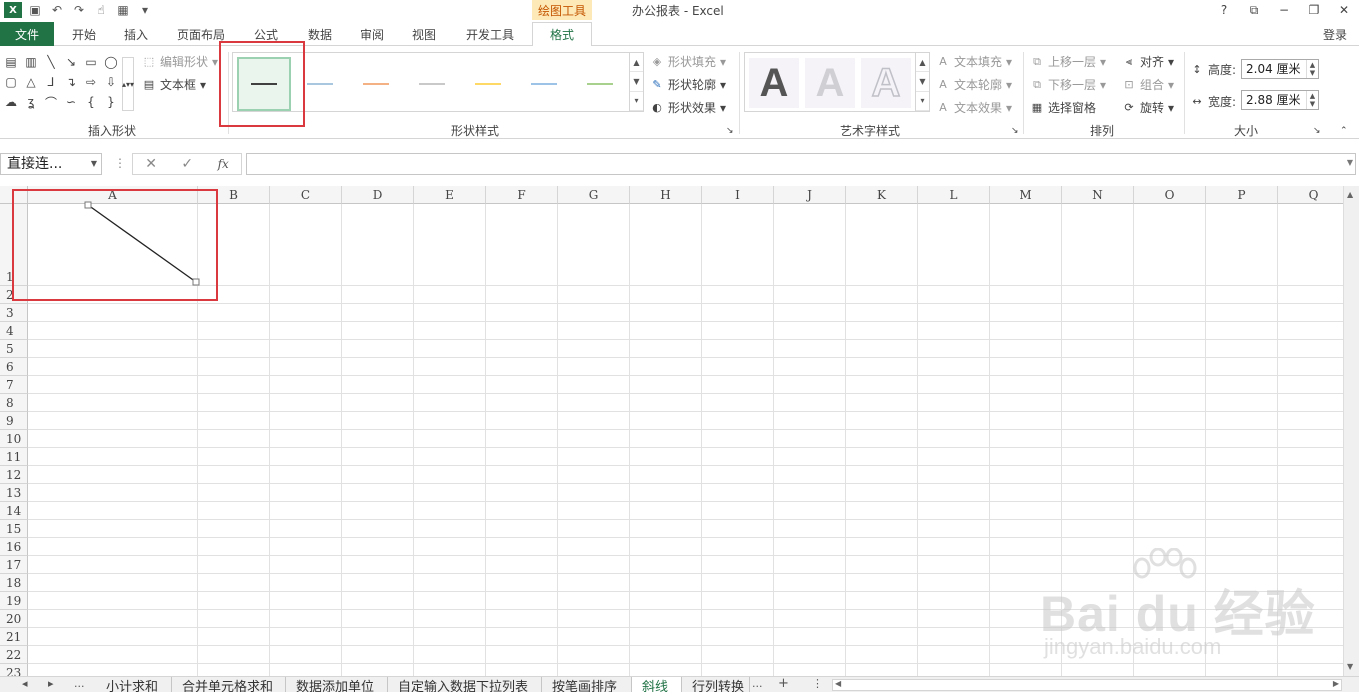 Image resolution: width=1359 pixels, height=692 pixels. What do you see at coordinates (51, 164) in the screenshot?
I see `name-box: 直接连... ▼` at bounding box center [51, 164].